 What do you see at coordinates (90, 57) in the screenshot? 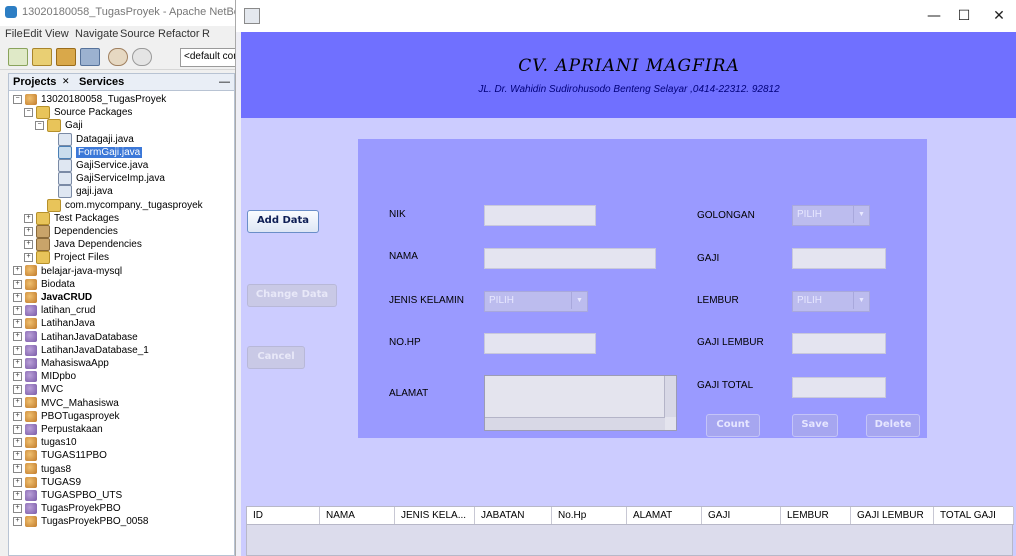
I see `save-all-icon` at bounding box center [90, 57].